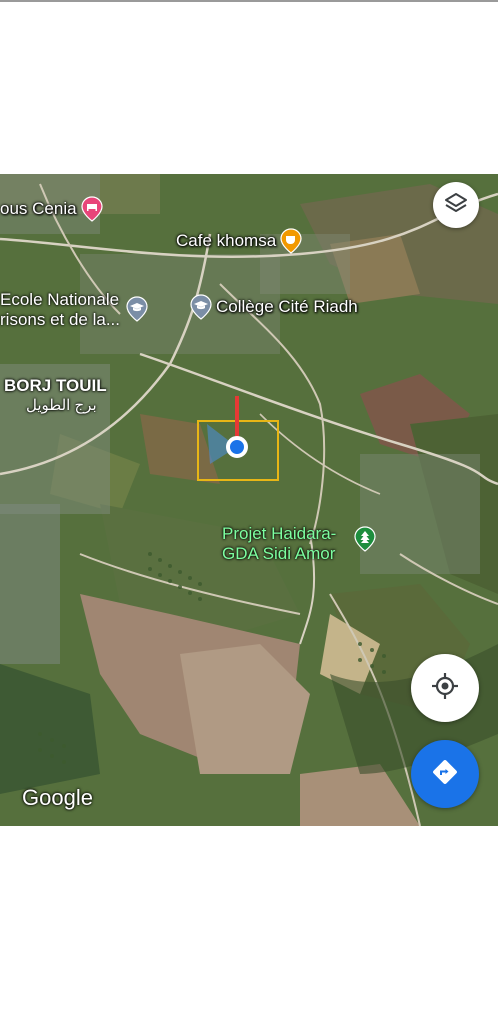 This screenshot has height=1024, width=498. I want to click on layers-button, so click(456, 205).